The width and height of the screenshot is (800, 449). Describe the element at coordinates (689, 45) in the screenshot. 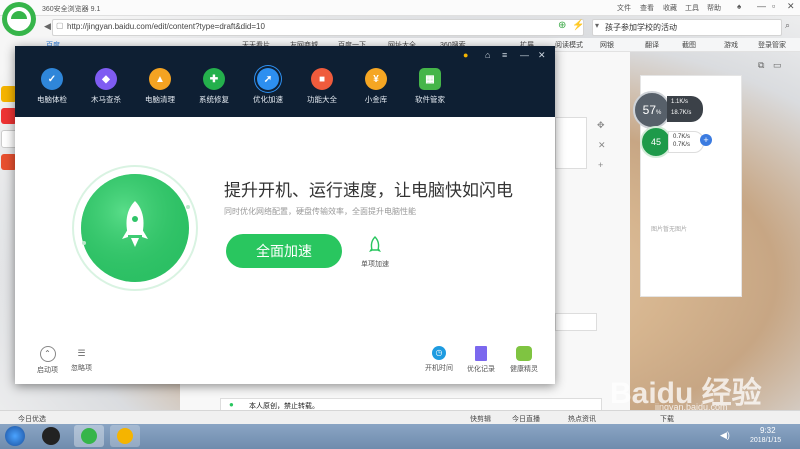

I see `fav-item: 截图` at that location.